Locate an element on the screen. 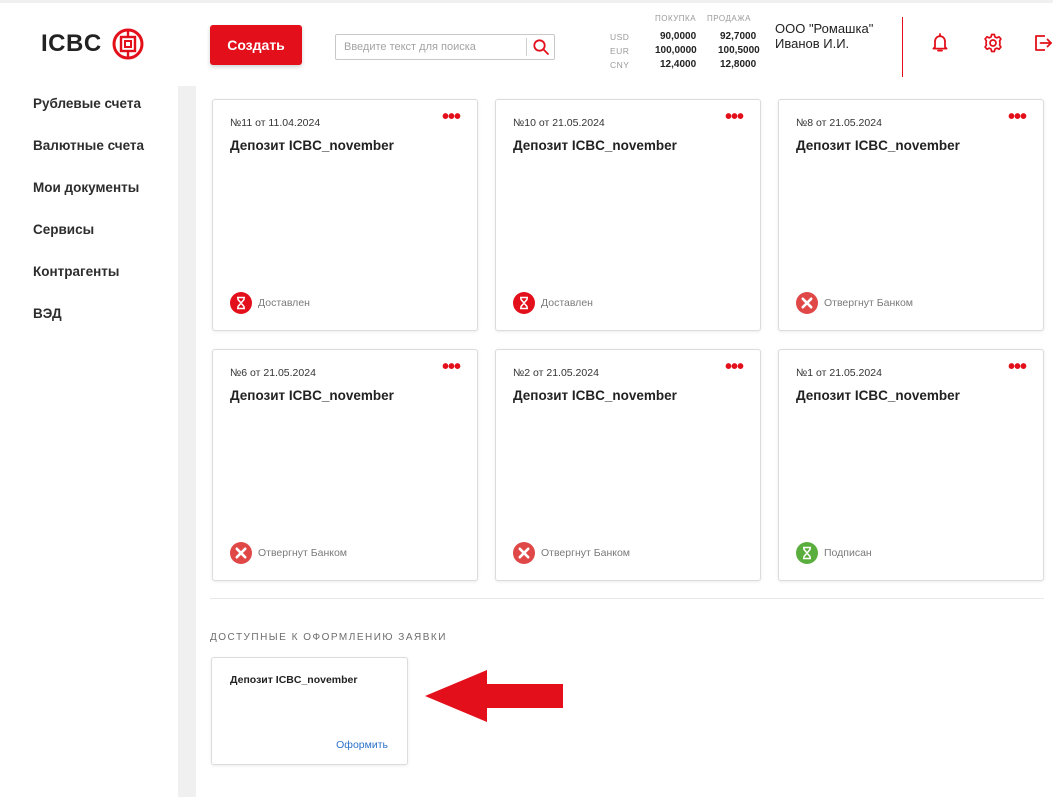  search-box is located at coordinates (445, 47).